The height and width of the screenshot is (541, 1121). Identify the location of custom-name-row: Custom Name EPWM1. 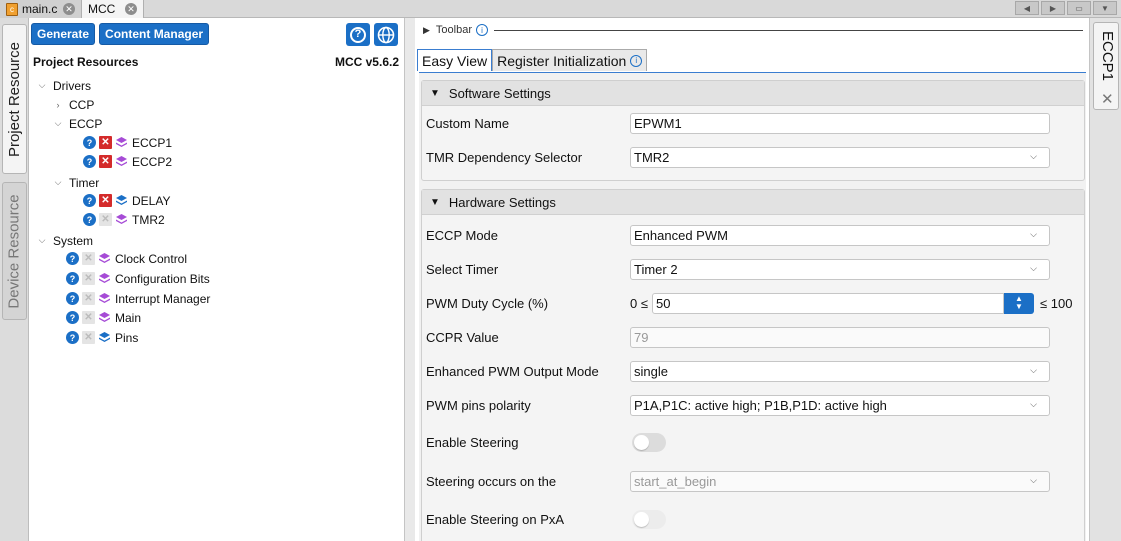
(753, 123).